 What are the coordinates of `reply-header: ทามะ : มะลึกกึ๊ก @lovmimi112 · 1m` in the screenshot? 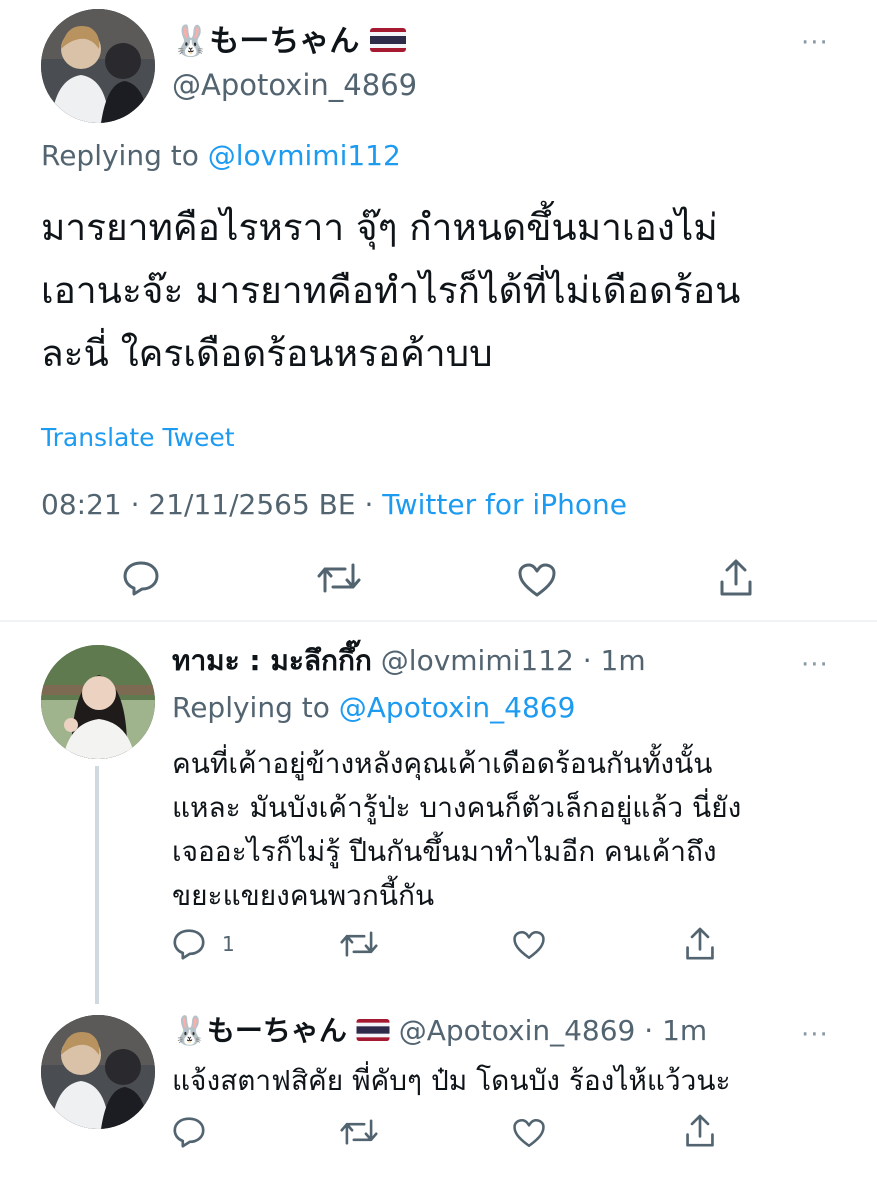 It's located at (409, 661).